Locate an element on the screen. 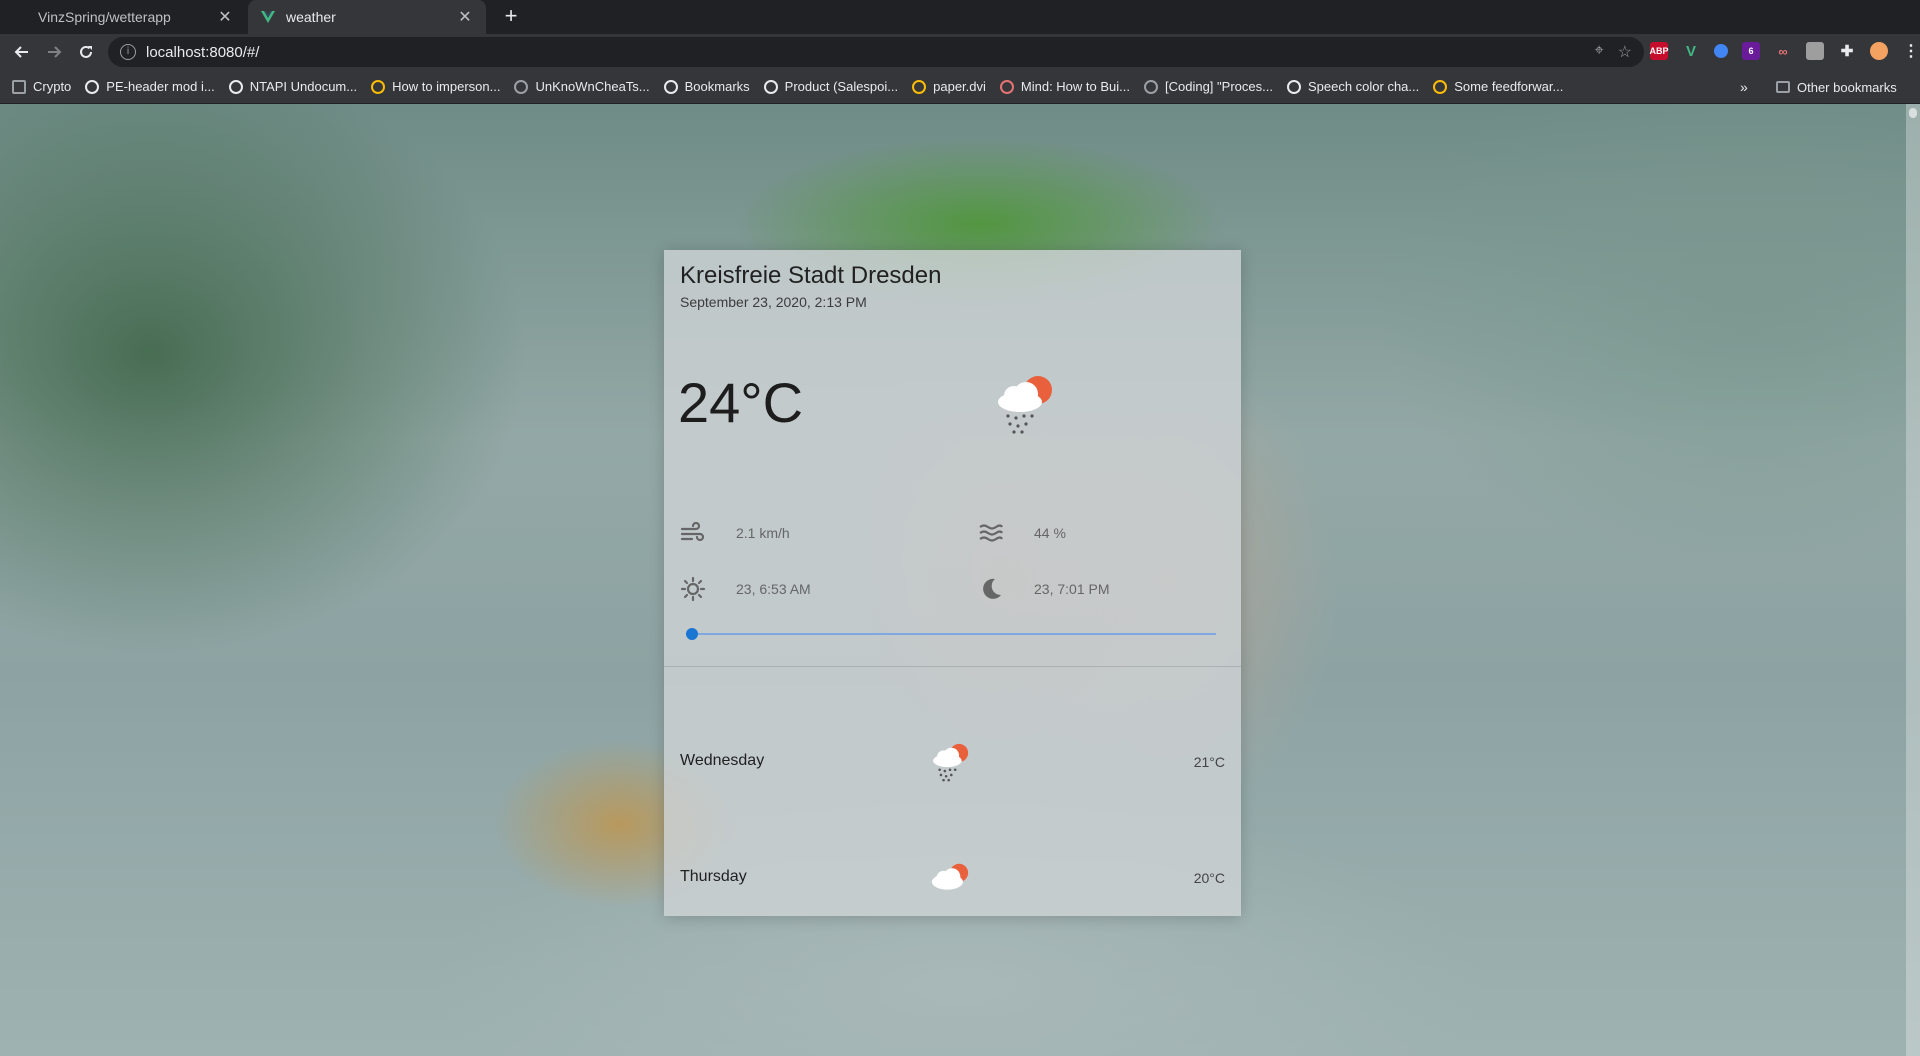 The image size is (1920, 1056). time-slider is located at coordinates (951, 634).